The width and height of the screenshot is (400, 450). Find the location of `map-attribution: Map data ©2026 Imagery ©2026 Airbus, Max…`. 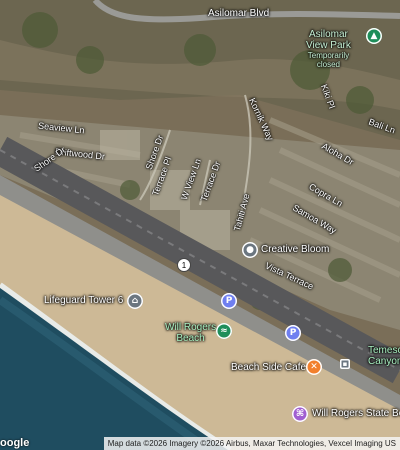

map-attribution: Map data ©2026 Imagery ©2026 Airbus, Max… is located at coordinates (251, 443).